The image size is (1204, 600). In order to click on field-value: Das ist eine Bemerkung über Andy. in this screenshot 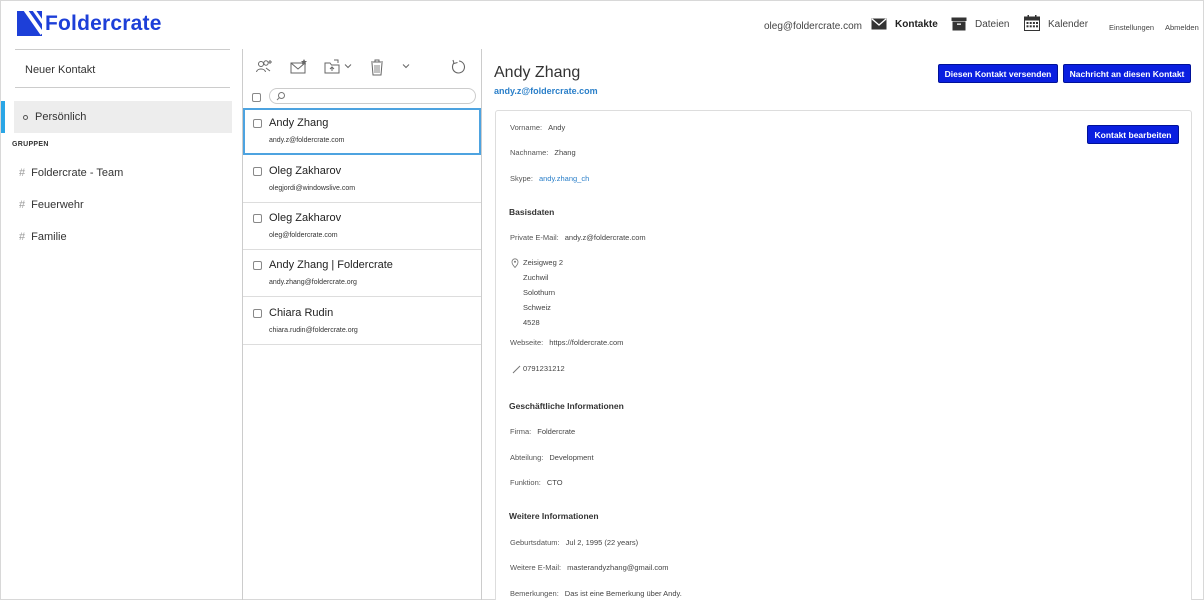, I will do `click(623, 593)`.